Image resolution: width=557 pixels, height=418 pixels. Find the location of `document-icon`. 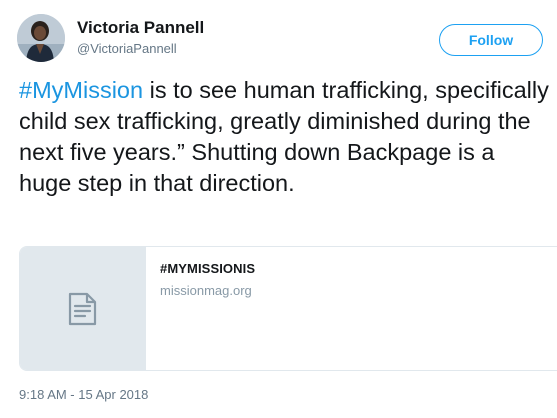

document-icon is located at coordinates (82, 308).